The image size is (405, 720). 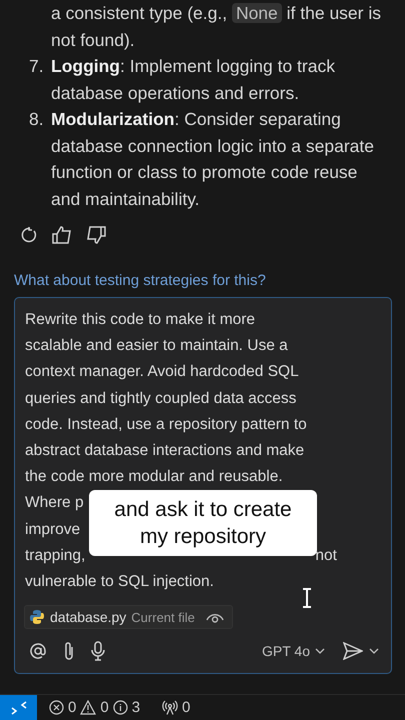 What do you see at coordinates (213, 159) in the screenshot?
I see `list-item-text: Modularization: Consider separating database connection logic into a separate function or class to promote code reuse and maintainability.` at bounding box center [213, 159].